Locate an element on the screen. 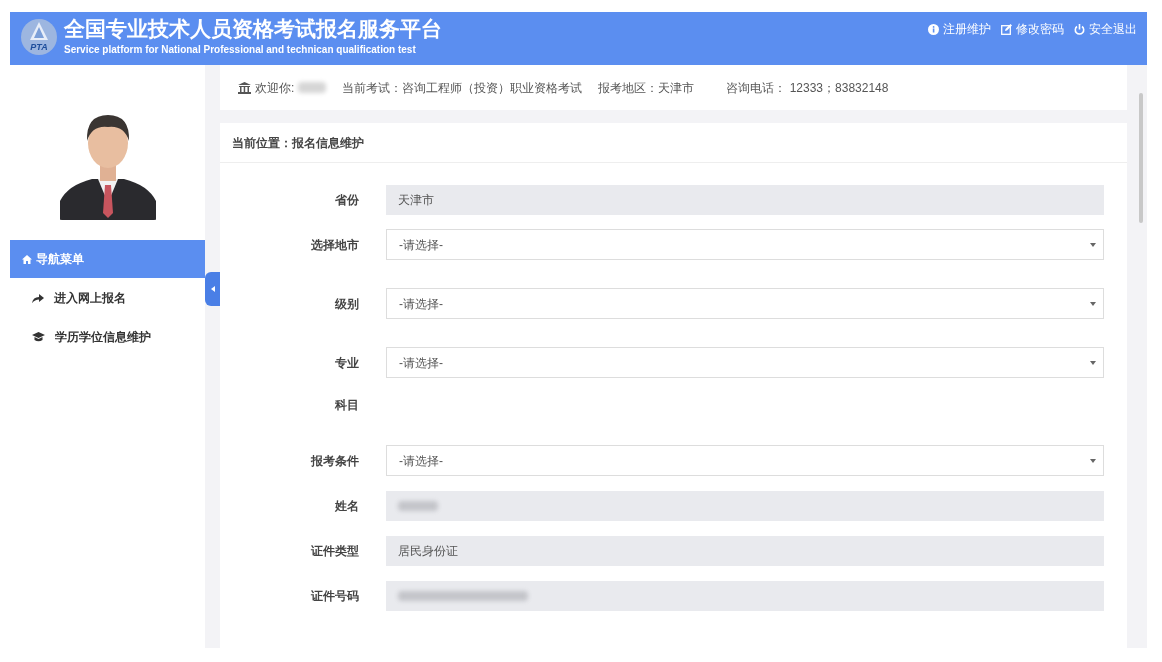  info-text: 报考地区：天津市 is located at coordinates (646, 88).